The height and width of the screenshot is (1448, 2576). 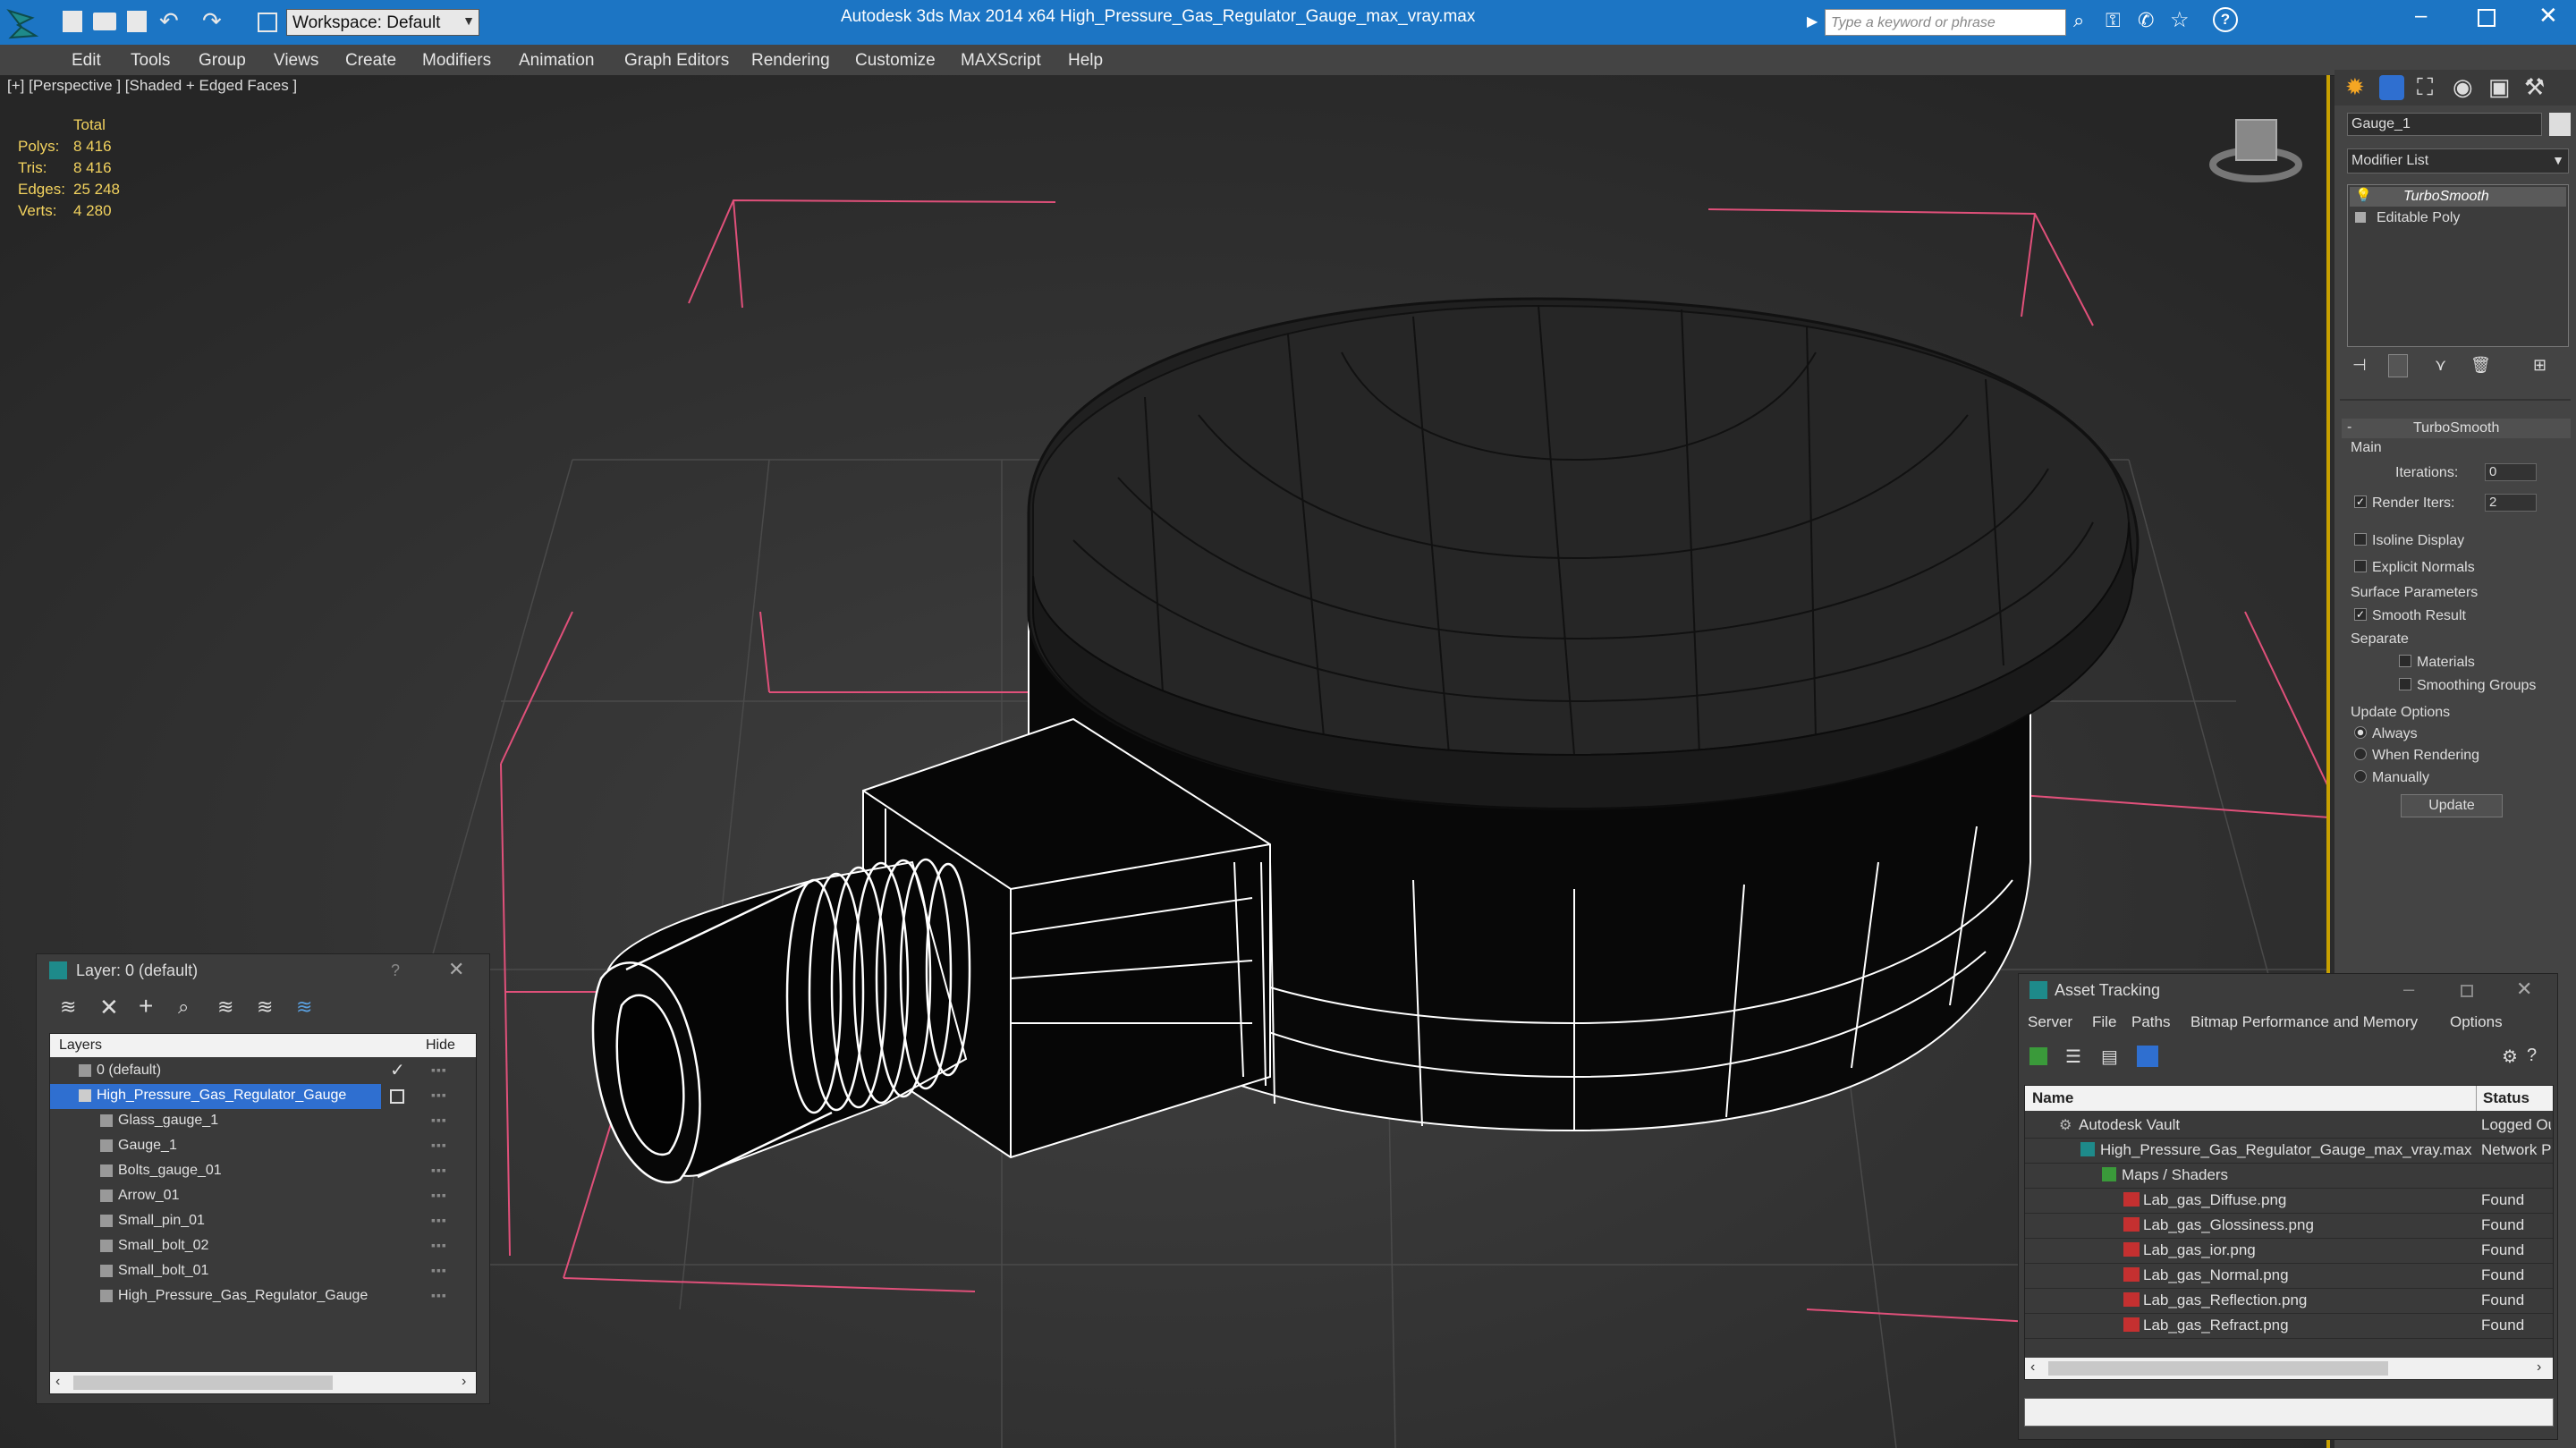 What do you see at coordinates (2456, 428) in the screenshot?
I see `turbosmooth-rollout-header: - TurboSmooth` at bounding box center [2456, 428].